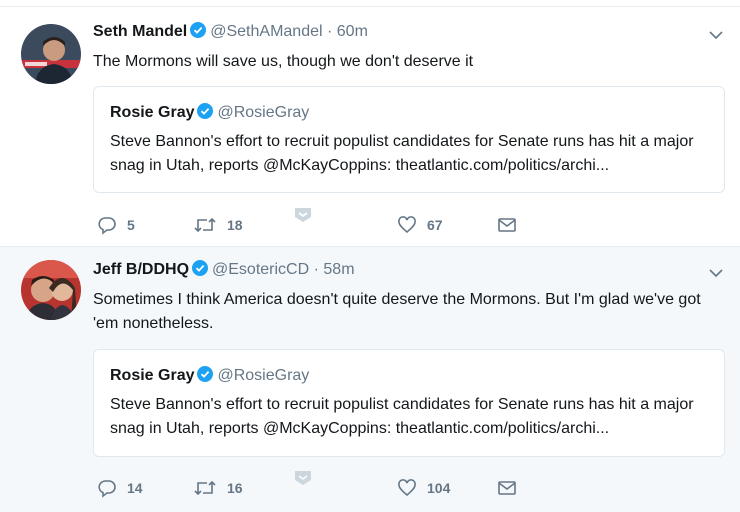 This screenshot has width=740, height=512. What do you see at coordinates (396, 32) in the screenshot?
I see `tweet-header: Seth Mandel @SethAMandel · 60m` at bounding box center [396, 32].